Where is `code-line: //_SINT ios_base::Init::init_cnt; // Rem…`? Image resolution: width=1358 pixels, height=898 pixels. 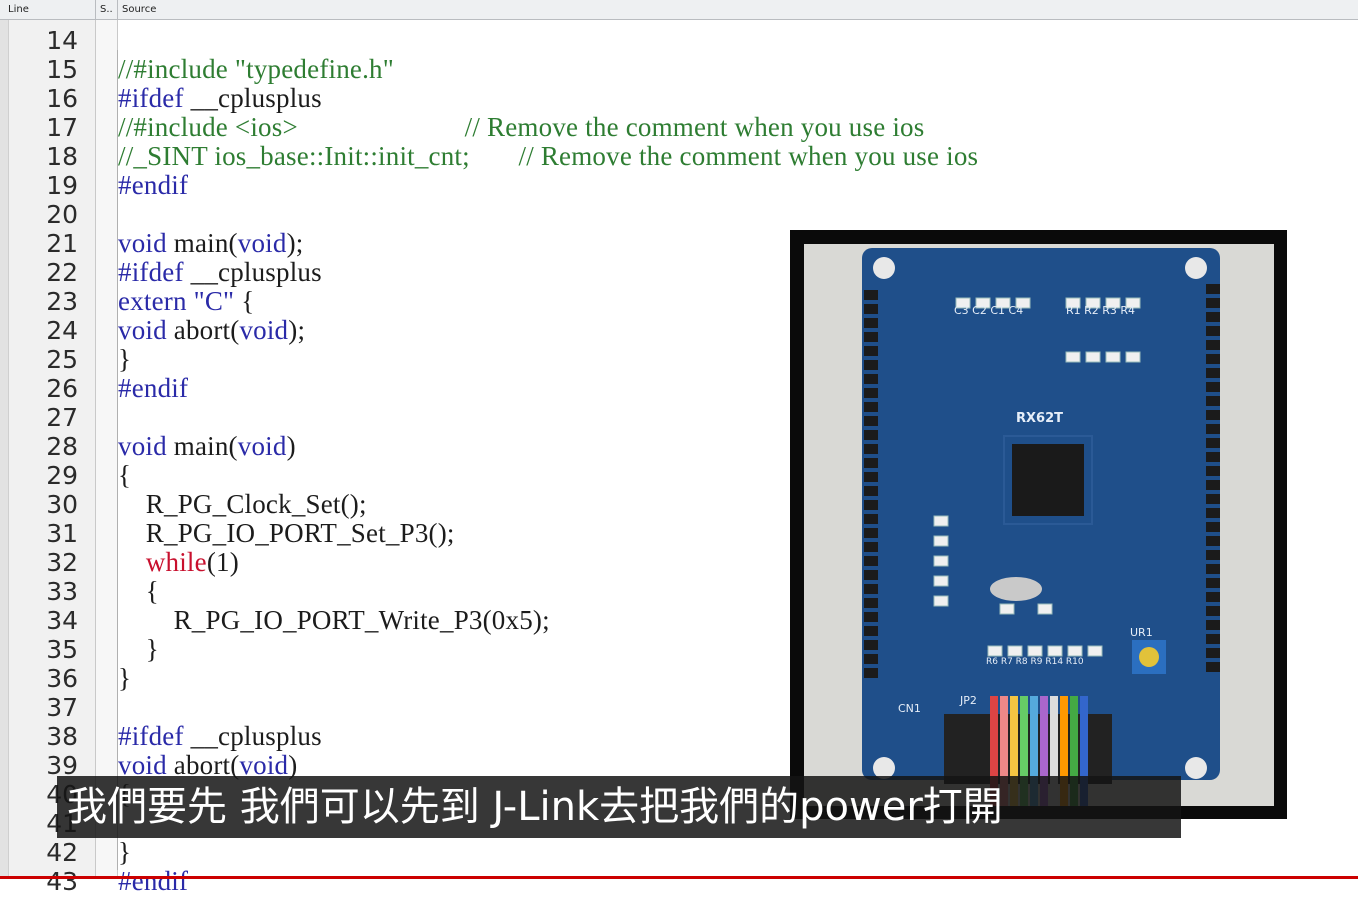 code-line: //_SINT ios_base::Init::init_cnt; // Rem… is located at coordinates (548, 155).